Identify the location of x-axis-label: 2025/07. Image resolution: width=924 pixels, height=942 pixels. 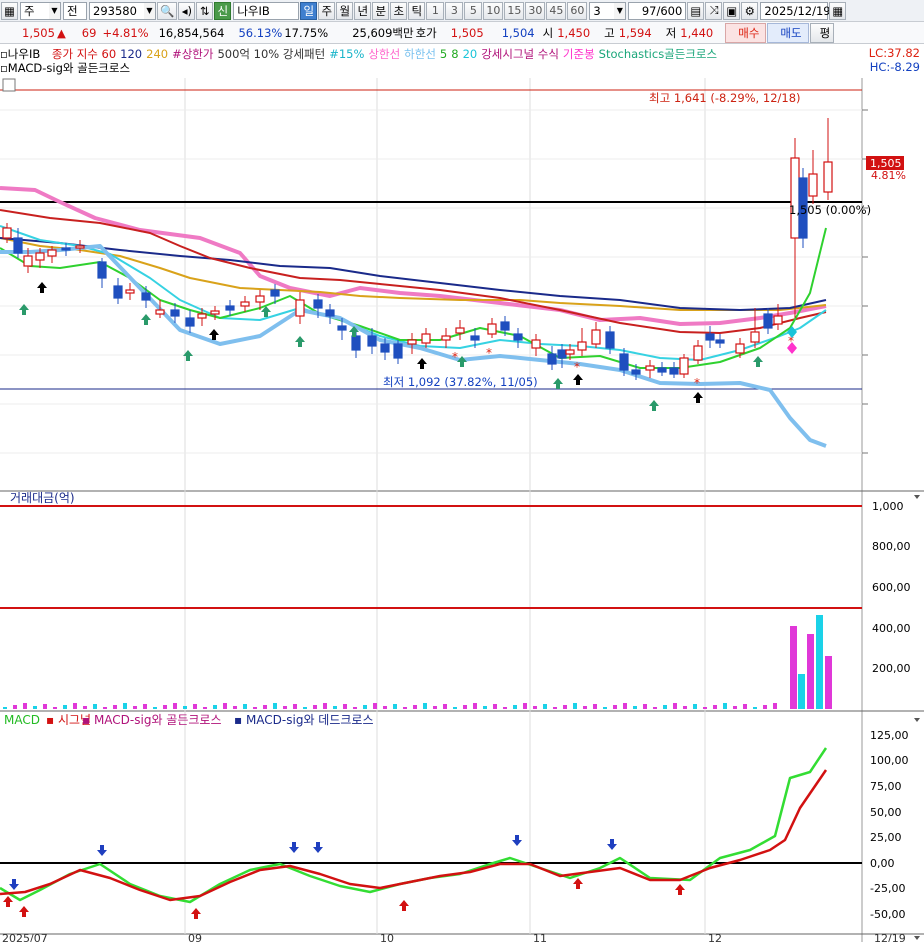
(25, 937).